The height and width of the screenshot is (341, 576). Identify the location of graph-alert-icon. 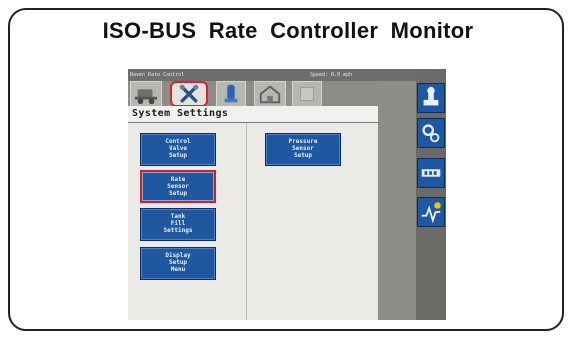
(431, 213).